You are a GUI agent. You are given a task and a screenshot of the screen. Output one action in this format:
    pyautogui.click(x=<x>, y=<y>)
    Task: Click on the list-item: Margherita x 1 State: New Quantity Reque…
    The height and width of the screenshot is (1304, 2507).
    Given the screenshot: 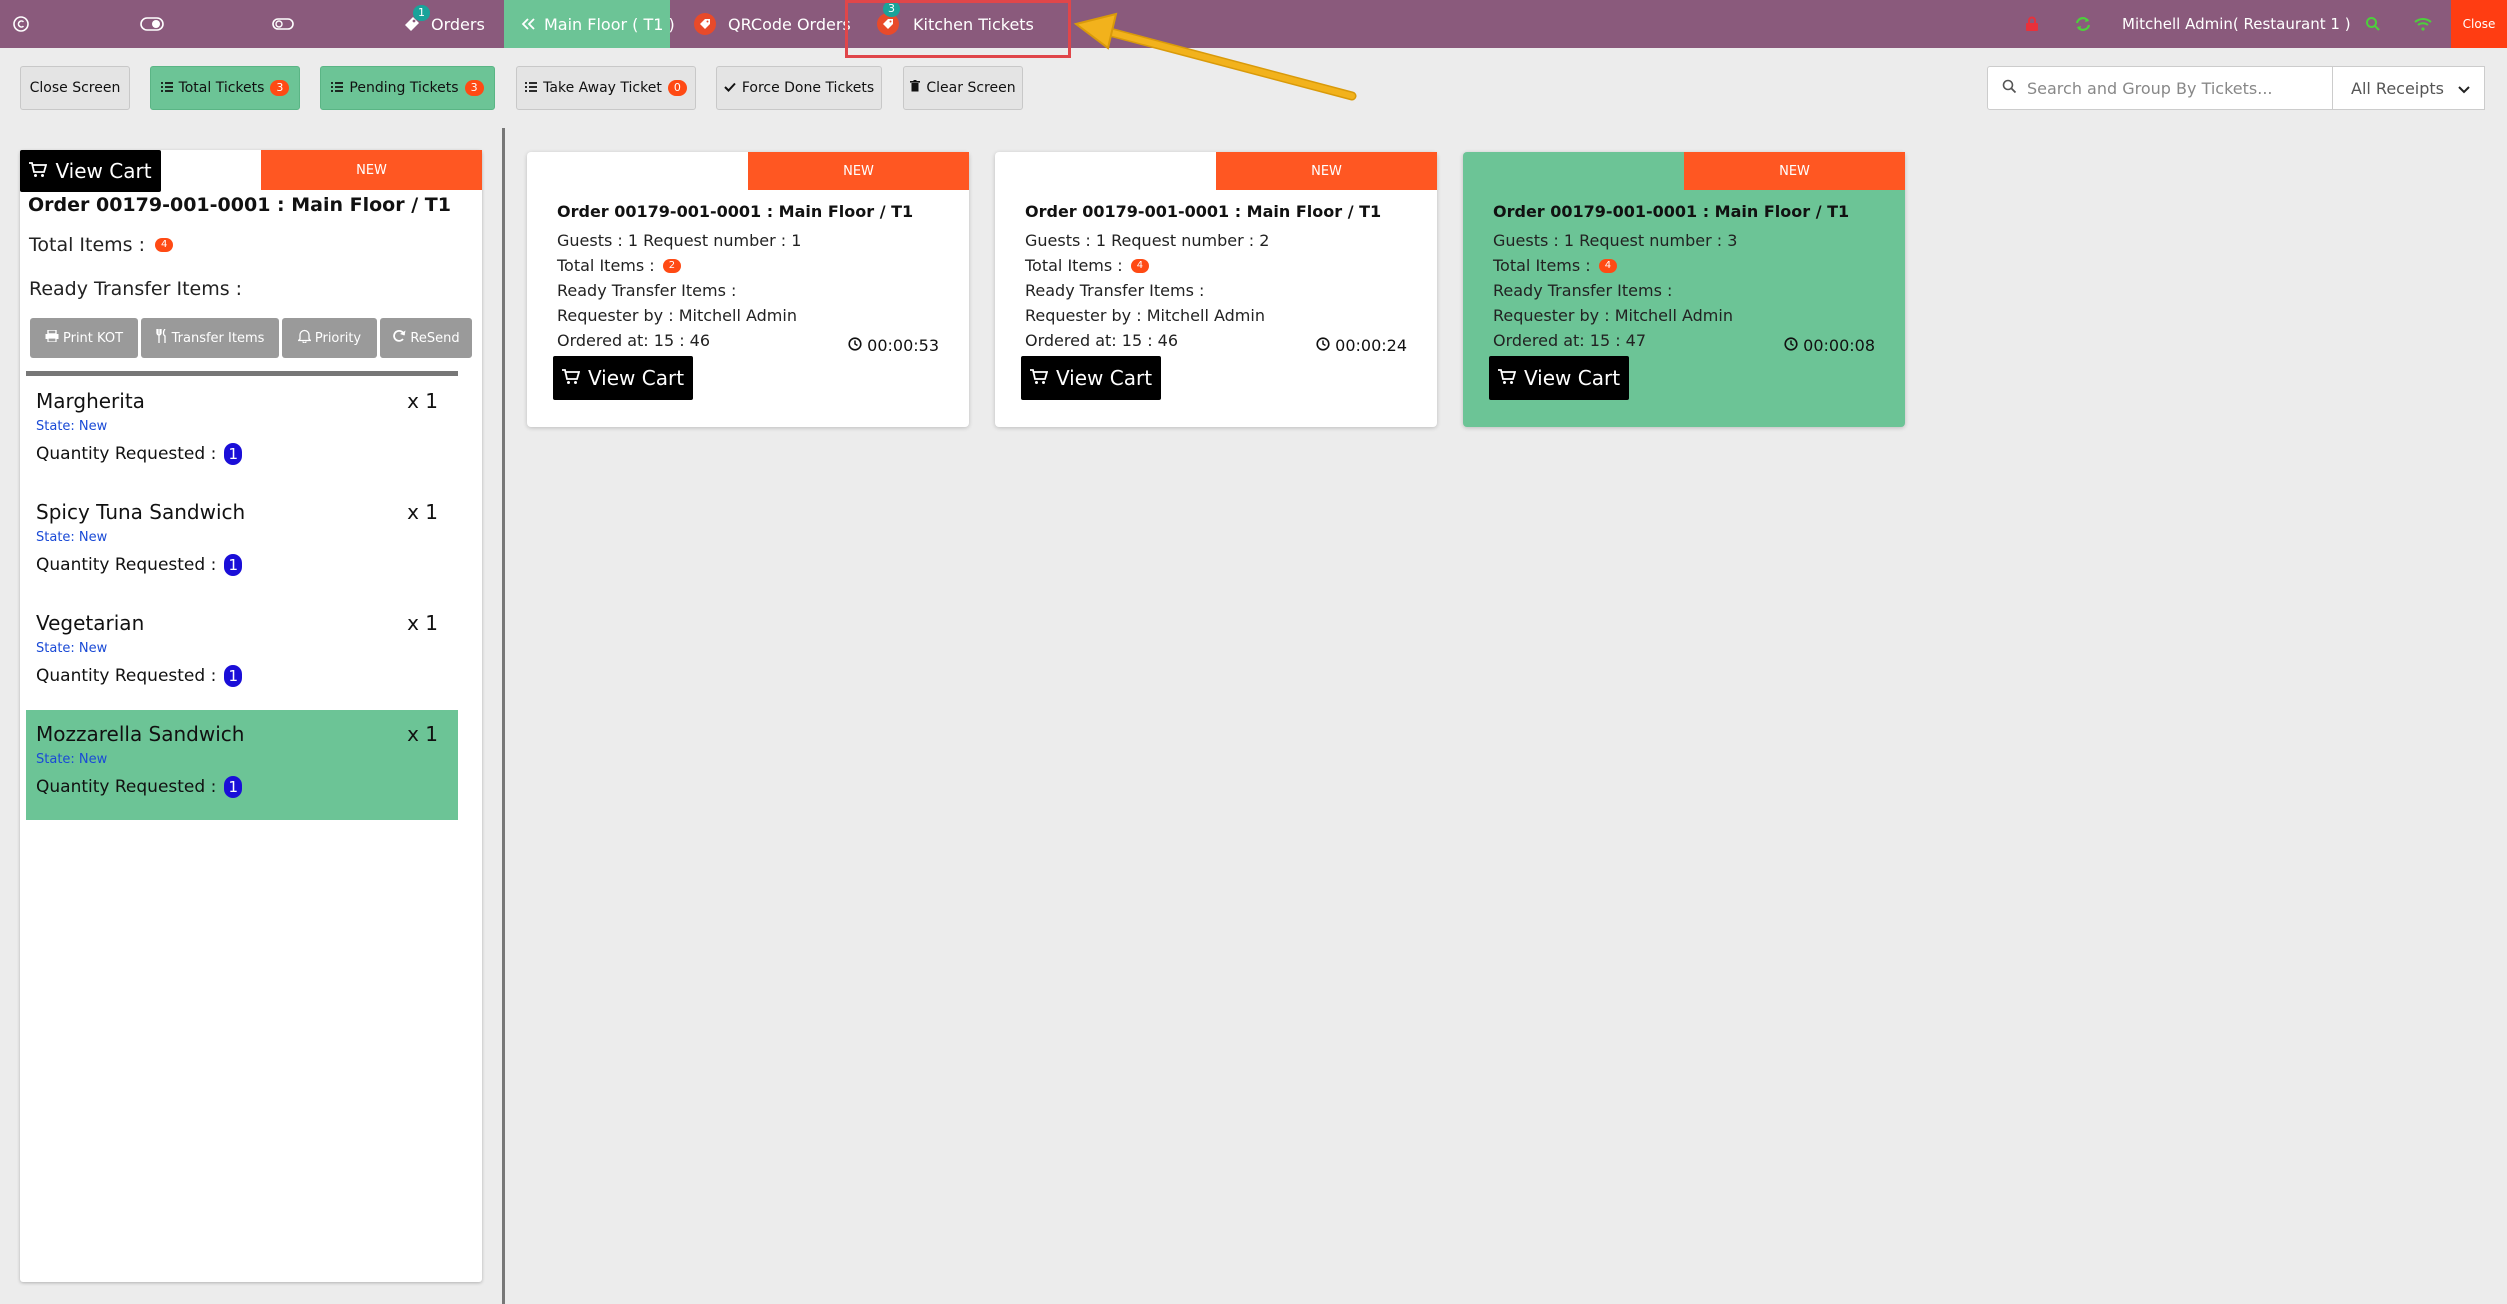 What is the action you would take?
    pyautogui.click(x=242, y=432)
    